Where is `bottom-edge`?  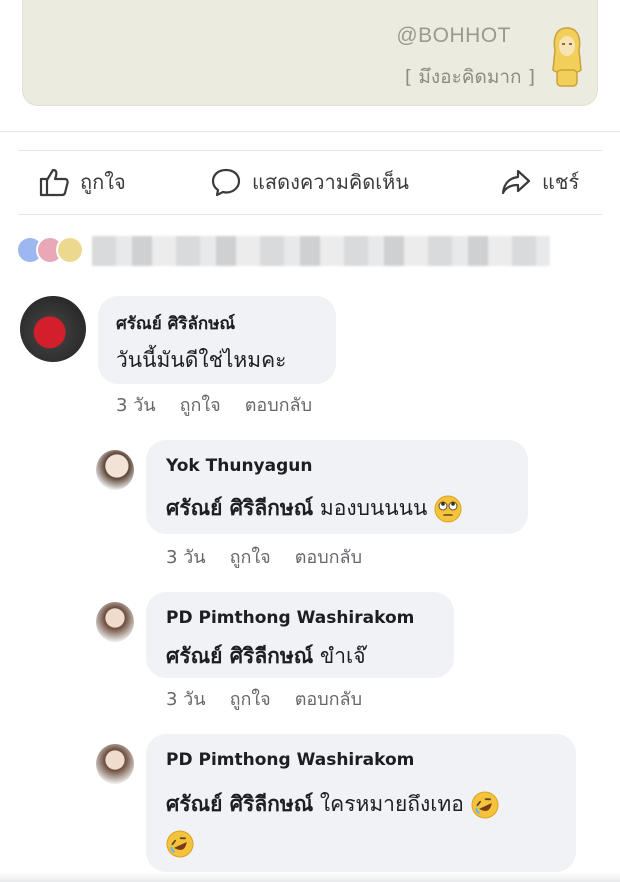 bottom-edge is located at coordinates (310, 877).